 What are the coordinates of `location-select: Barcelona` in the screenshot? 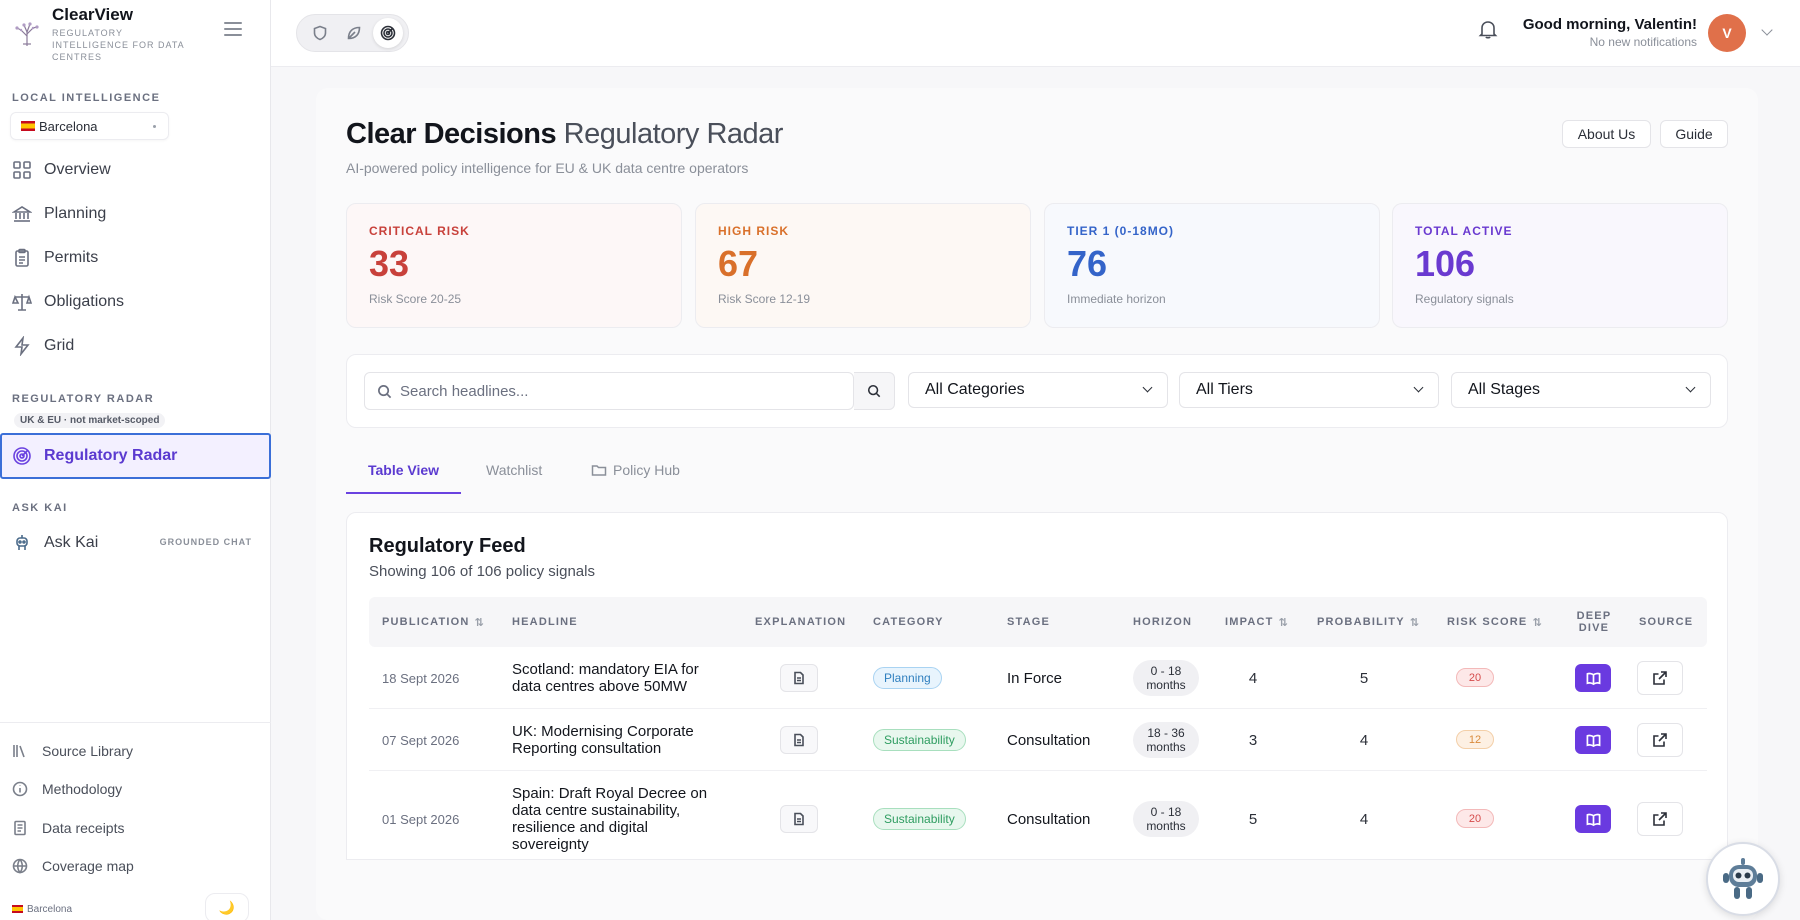 It's located at (89, 126).